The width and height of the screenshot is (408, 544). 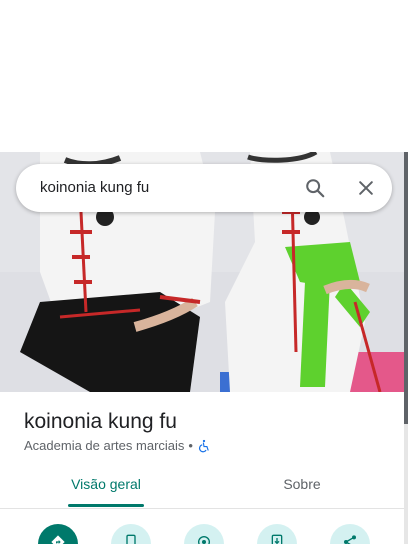 I want to click on directions-button, so click(x=58, y=534).